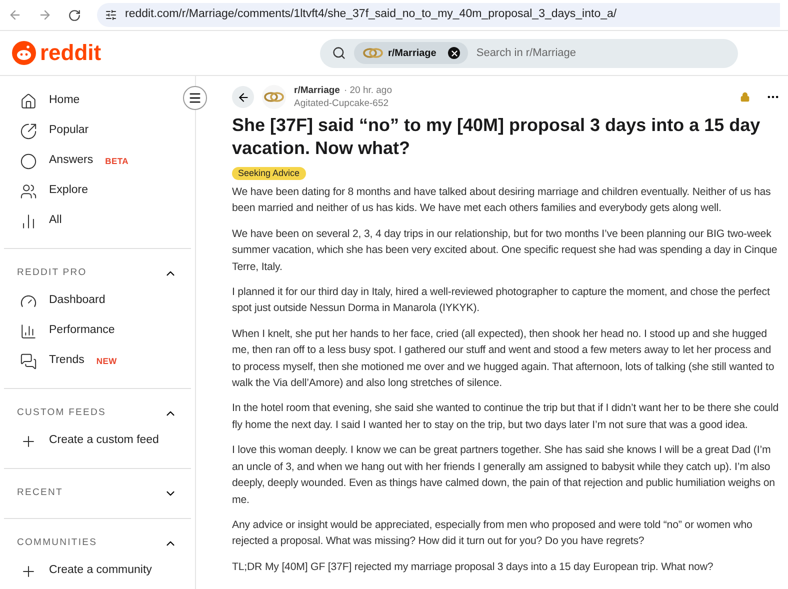  Describe the element at coordinates (368, 90) in the screenshot. I see `post-time: · 20 hr. ago` at that location.